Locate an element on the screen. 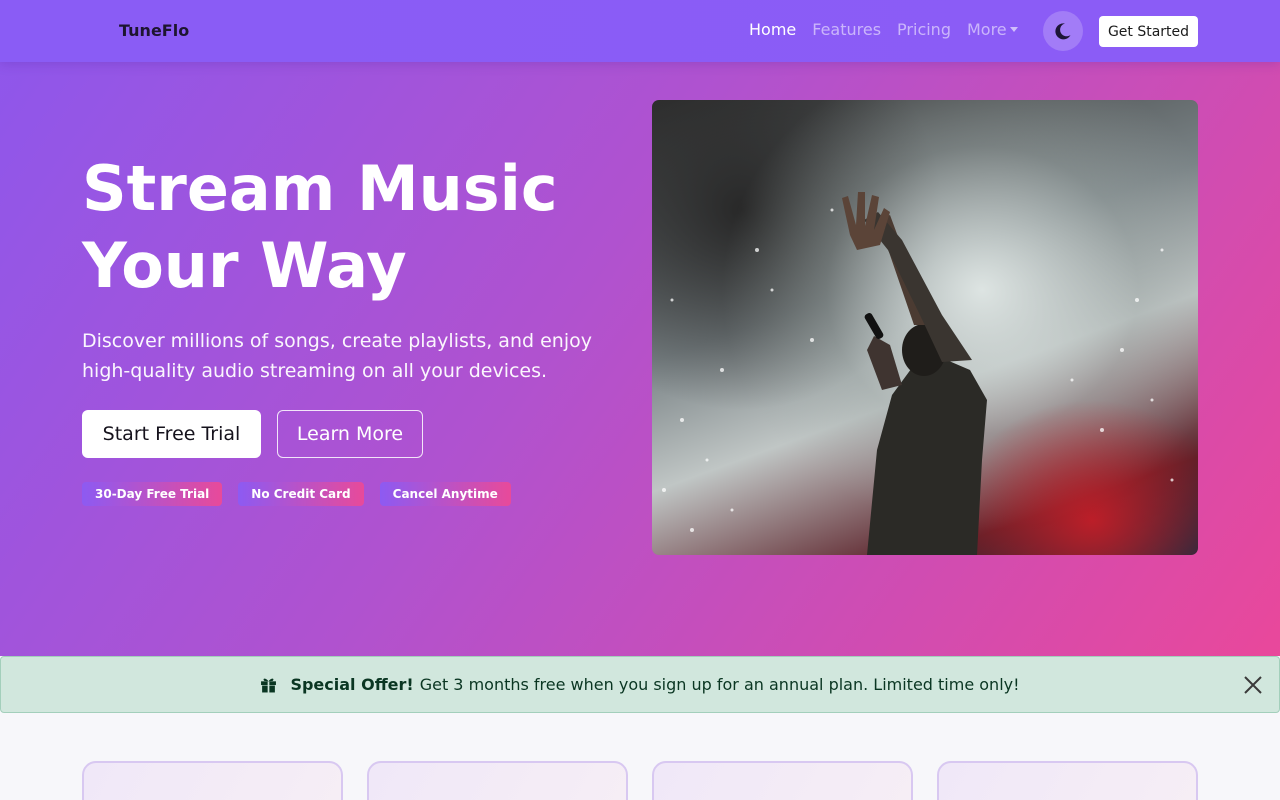 The image size is (1280, 800). moon-icon is located at coordinates (1063, 31).